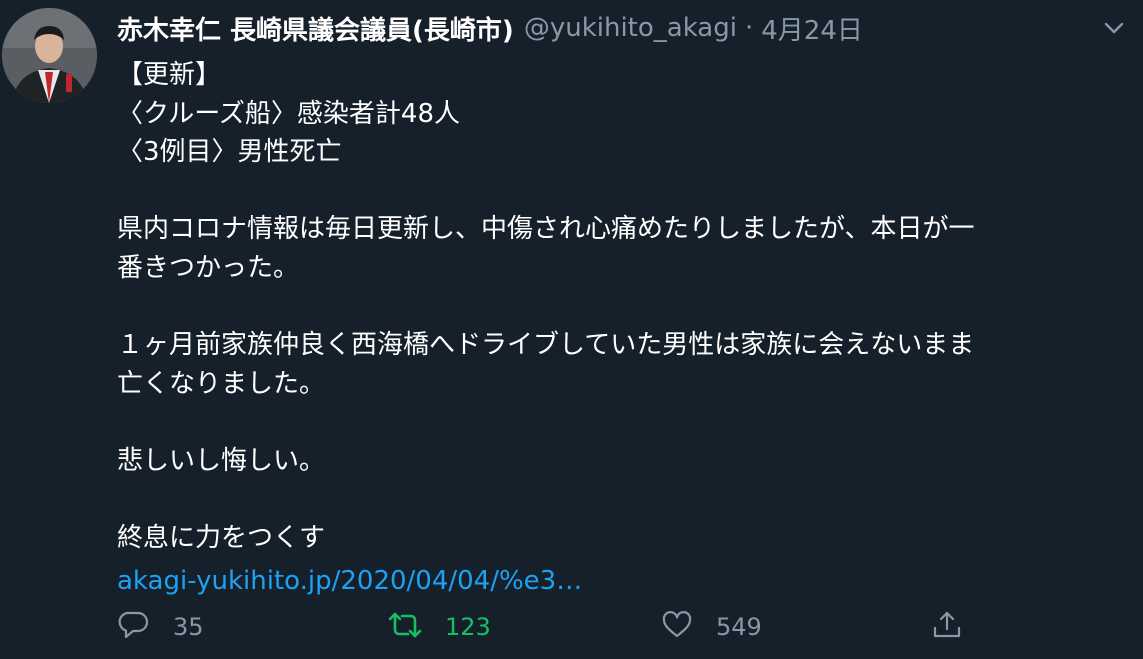 This screenshot has width=1143, height=659. Describe the element at coordinates (677, 627) in the screenshot. I see `heart-icon` at that location.